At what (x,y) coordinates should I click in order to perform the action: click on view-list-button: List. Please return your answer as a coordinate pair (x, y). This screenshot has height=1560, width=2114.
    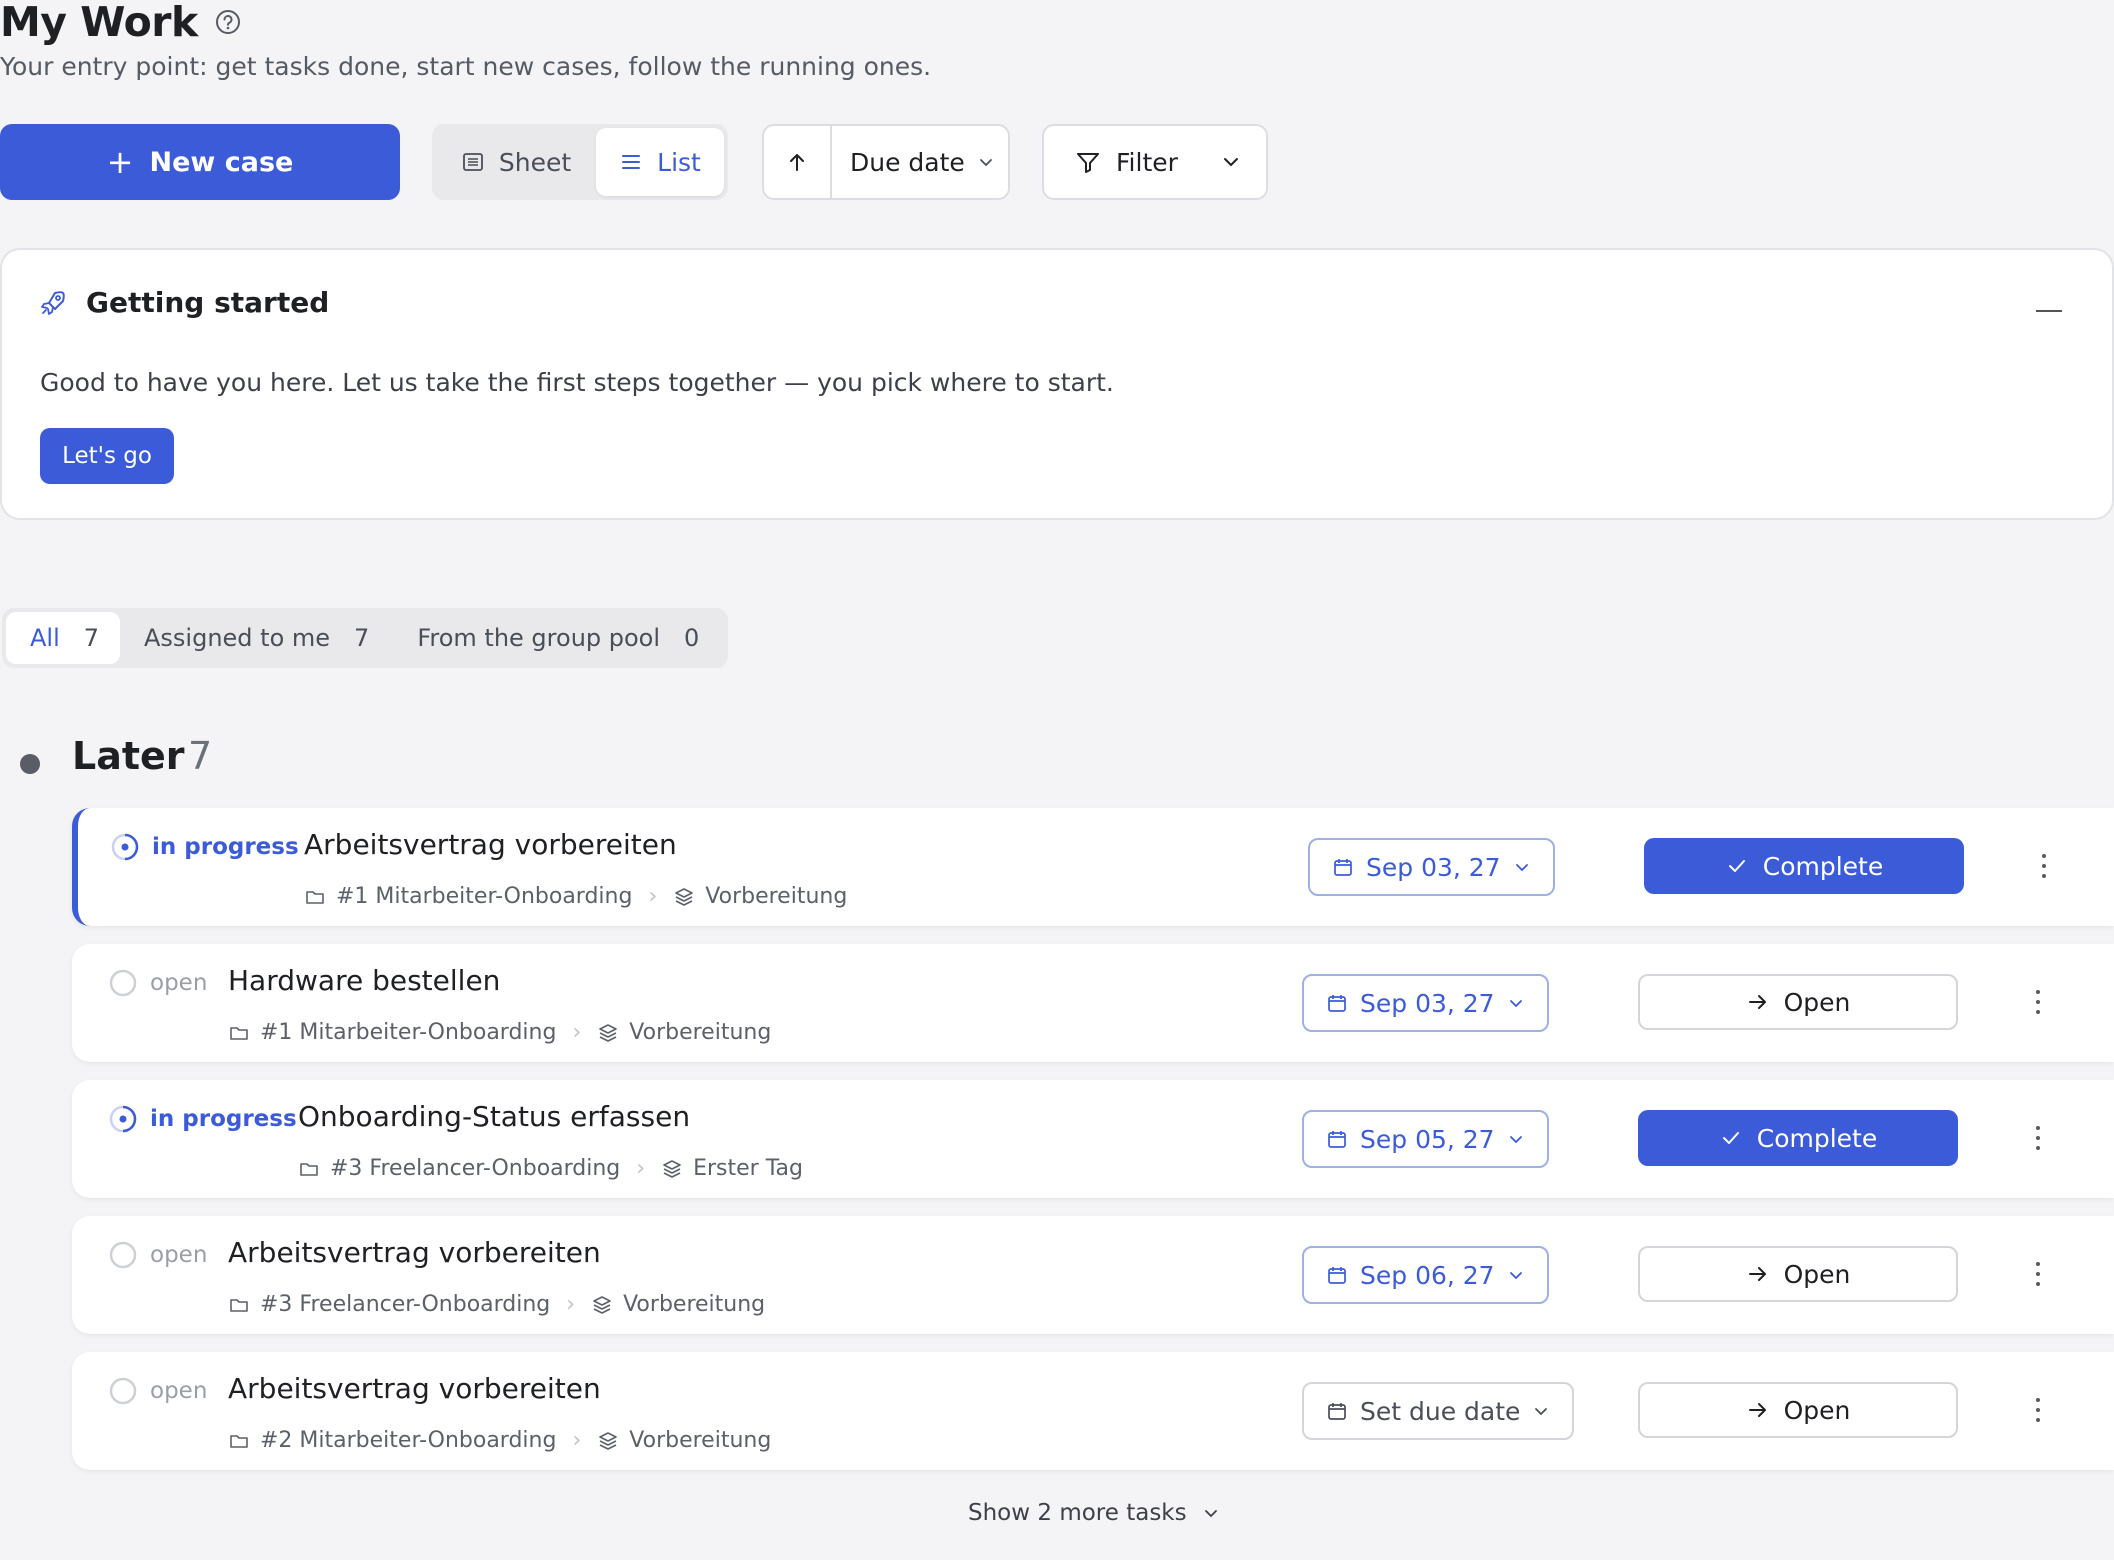
    Looking at the image, I should click on (660, 162).